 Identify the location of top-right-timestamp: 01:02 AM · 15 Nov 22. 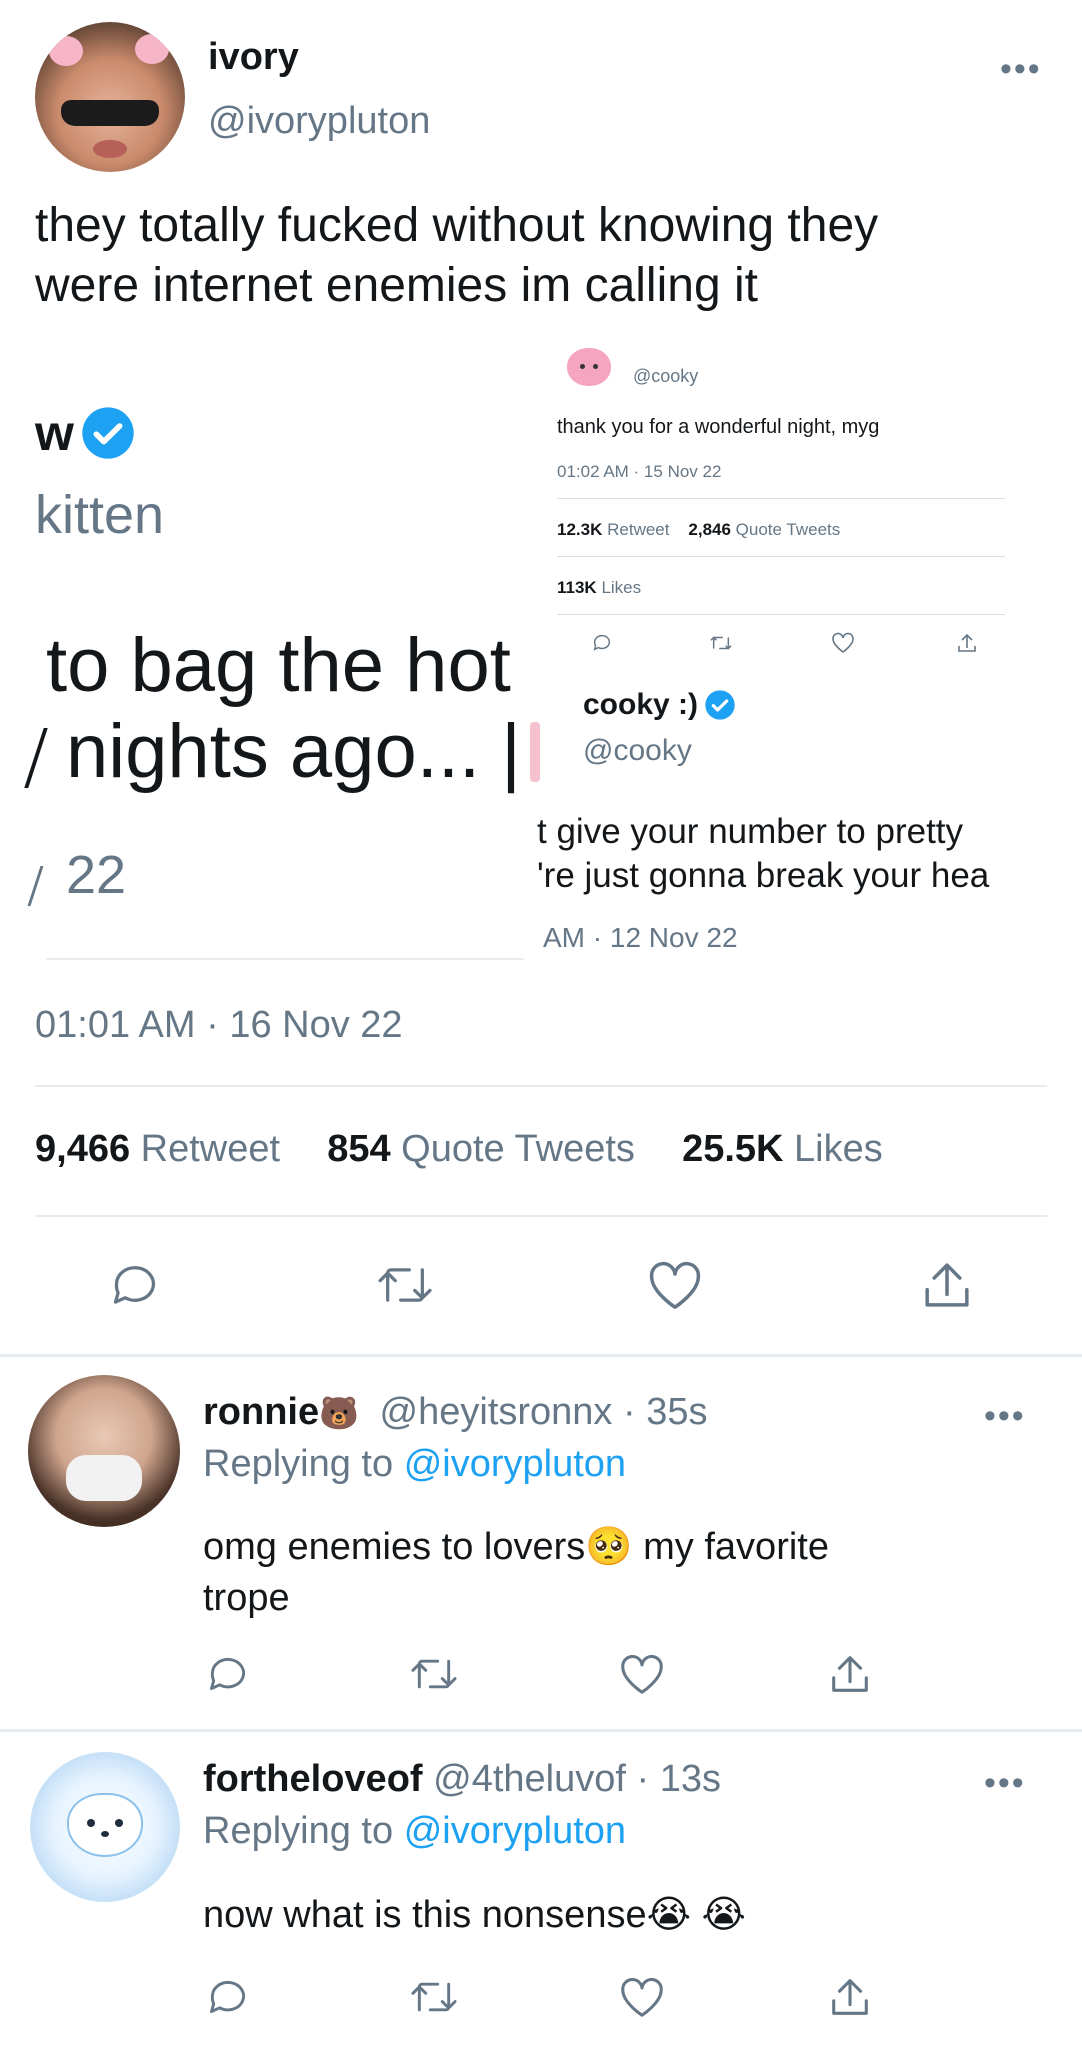
(639, 471).